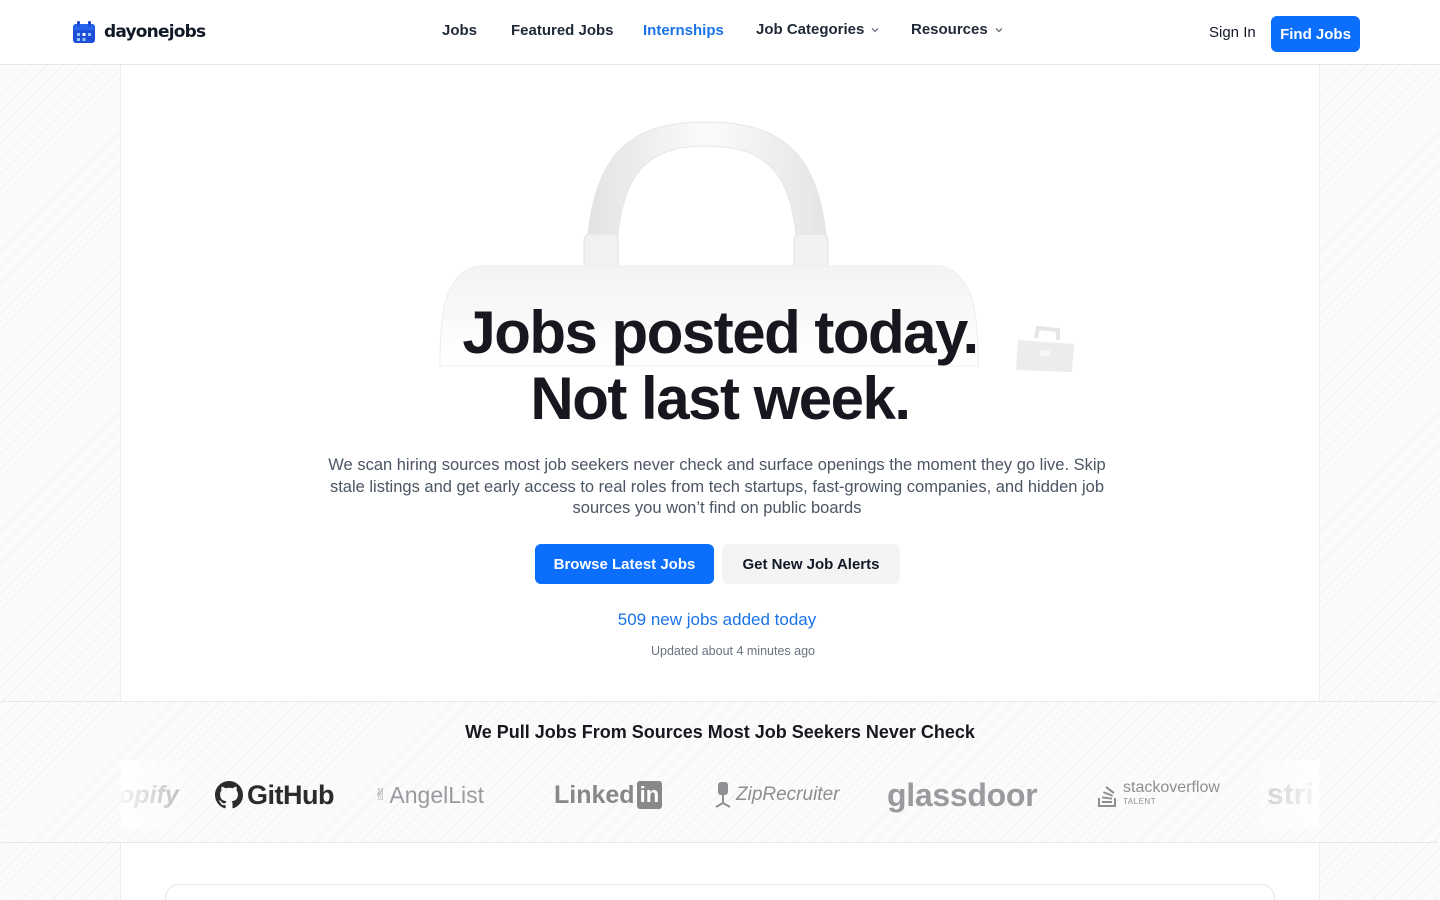 The width and height of the screenshot is (1440, 900). I want to click on angellist-logo: ✌ AngelList, so click(429, 795).